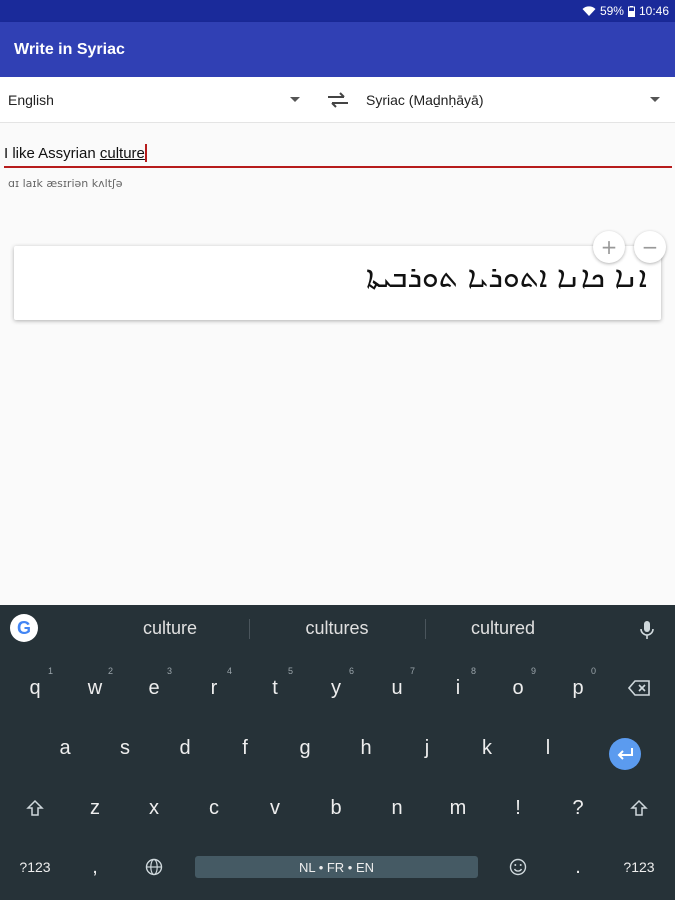 This screenshot has width=675, height=900. Describe the element at coordinates (95, 688) in the screenshot. I see `key-w: w2` at that location.